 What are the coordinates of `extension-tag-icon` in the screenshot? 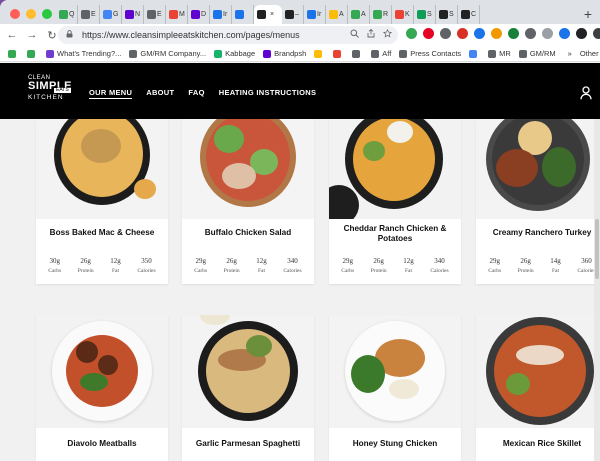 It's located at (496, 33).